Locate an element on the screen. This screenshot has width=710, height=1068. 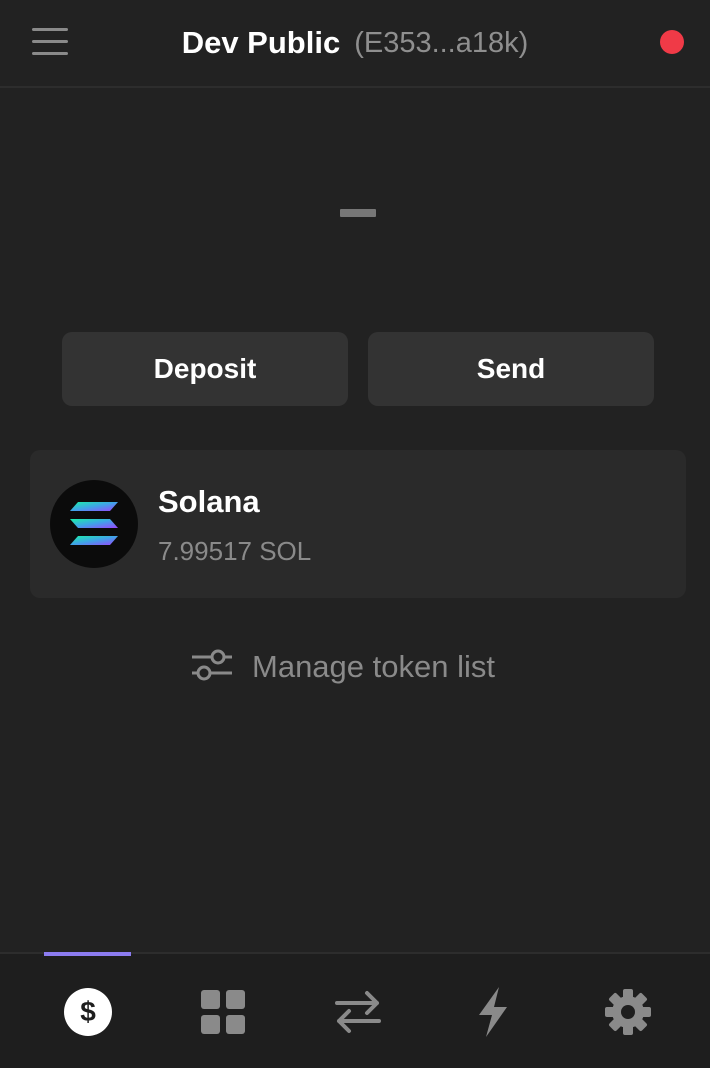
manage-token-list-button: Manage token list is located at coordinates (342, 667).